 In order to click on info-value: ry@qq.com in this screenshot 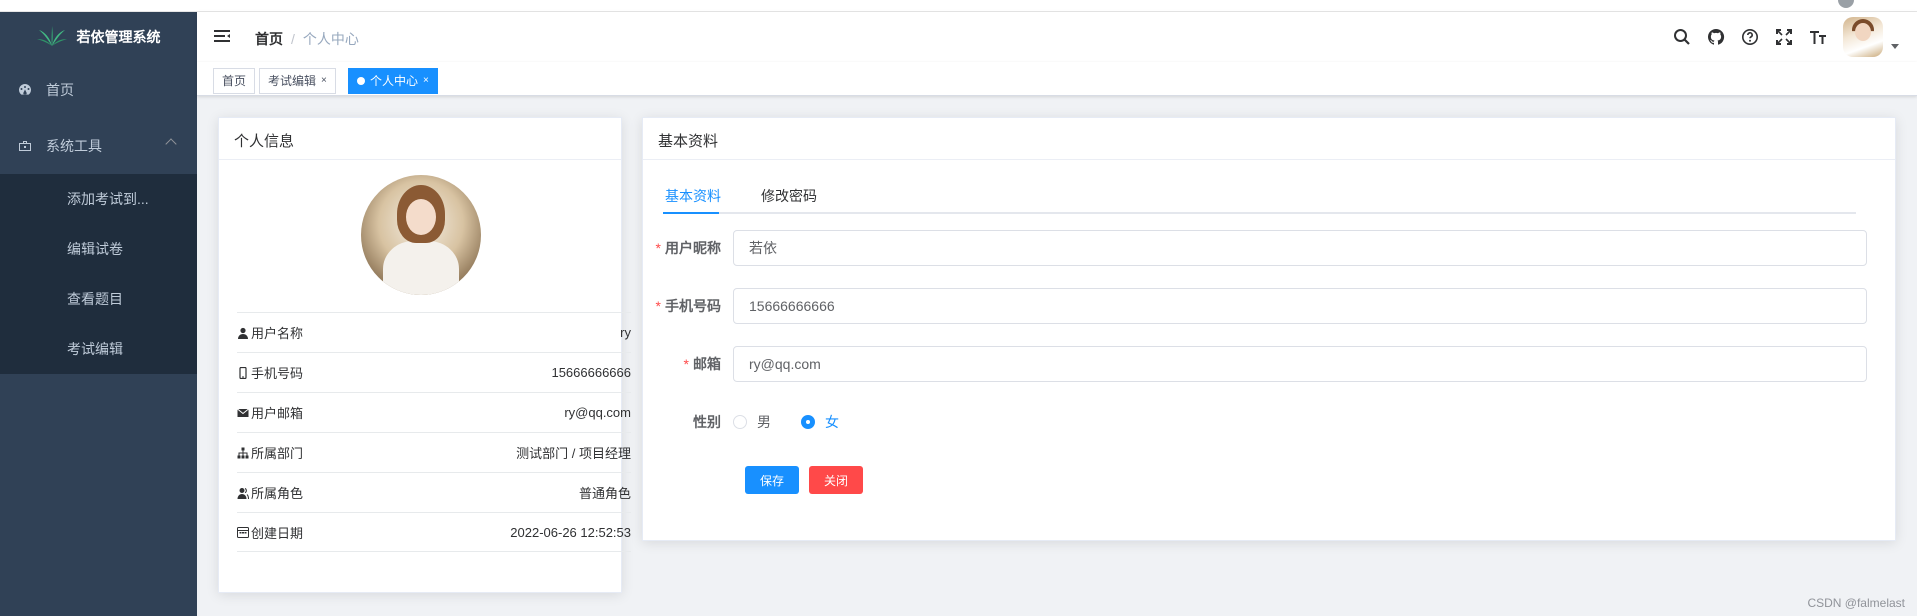, I will do `click(597, 412)`.